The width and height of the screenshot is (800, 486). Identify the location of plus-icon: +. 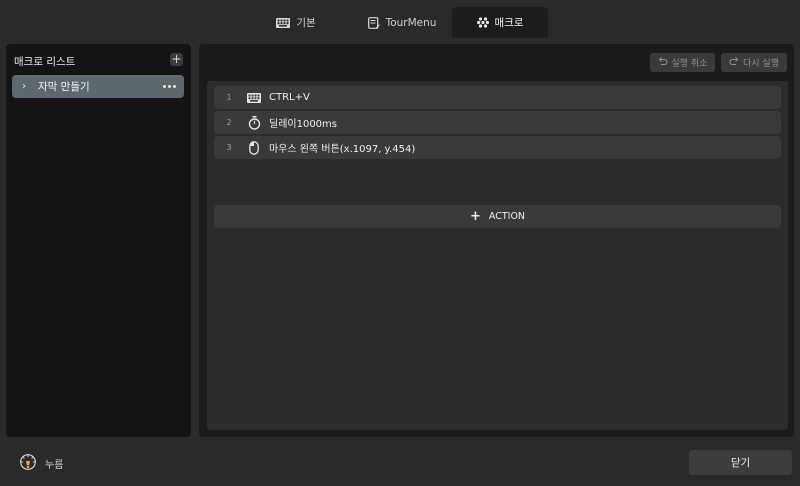
(475, 216).